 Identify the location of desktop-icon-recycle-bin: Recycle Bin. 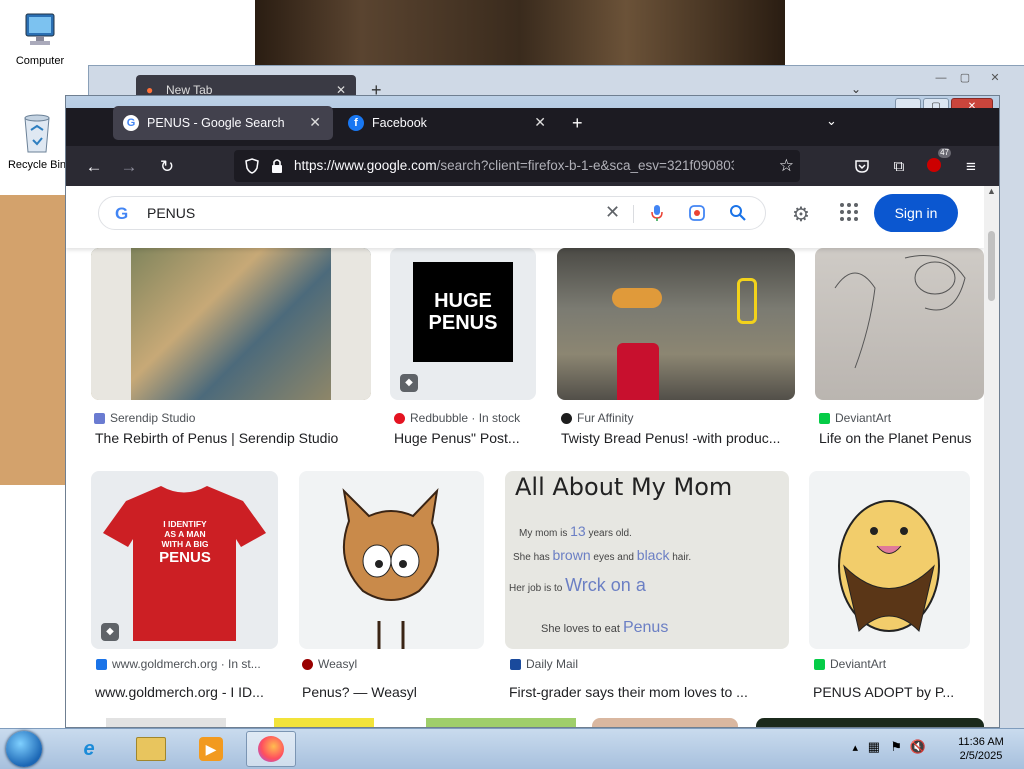
(37, 140).